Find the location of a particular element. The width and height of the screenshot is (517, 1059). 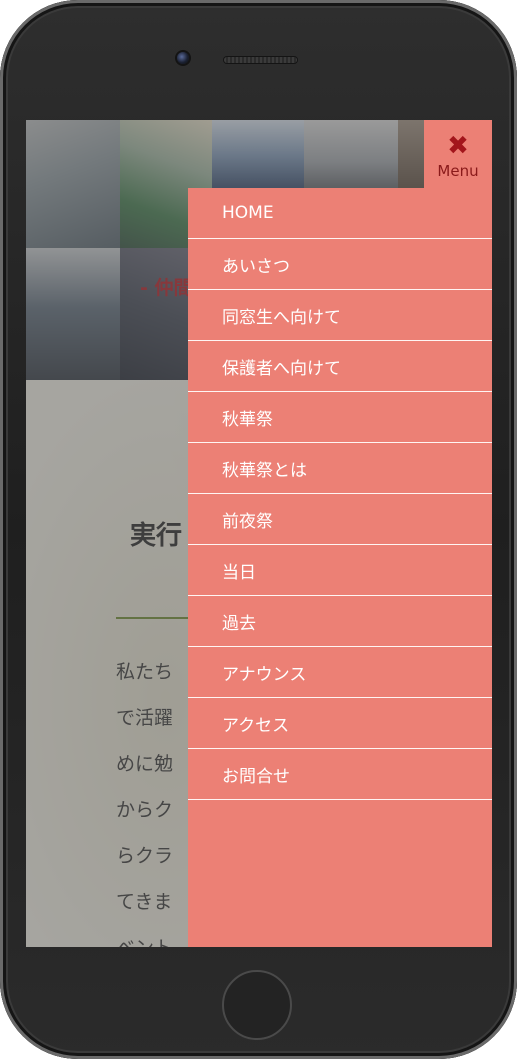

speaker-grille is located at coordinates (260, 60).